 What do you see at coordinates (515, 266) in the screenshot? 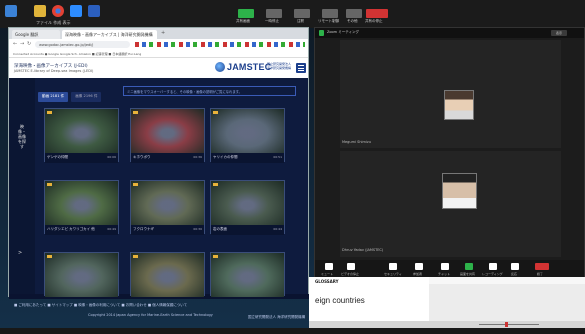
I see `reactions-icon` at bounding box center [515, 266].